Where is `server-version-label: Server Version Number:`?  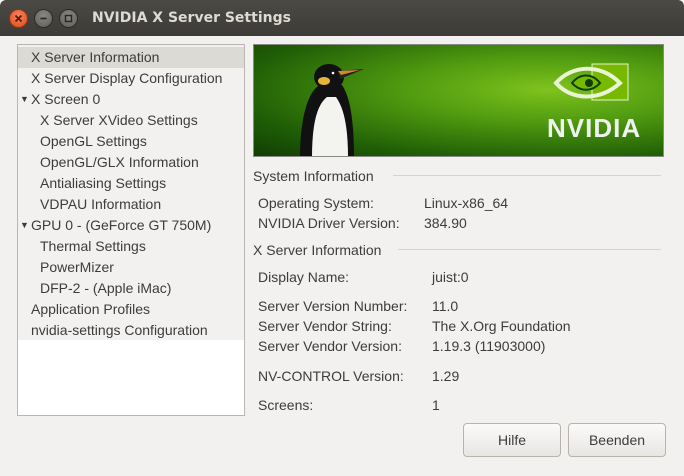 server-version-label: Server Version Number: is located at coordinates (333, 306).